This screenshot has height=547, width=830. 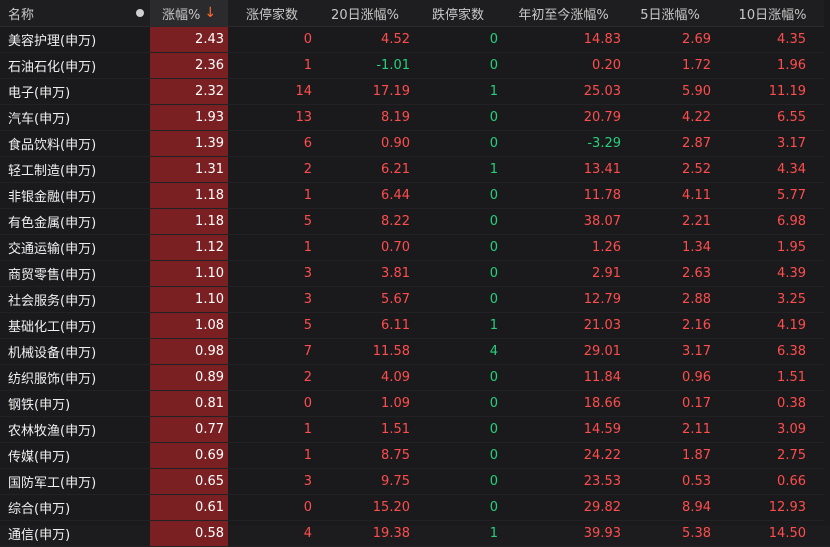 I want to click on row-10d: 3.09, so click(x=772, y=429).